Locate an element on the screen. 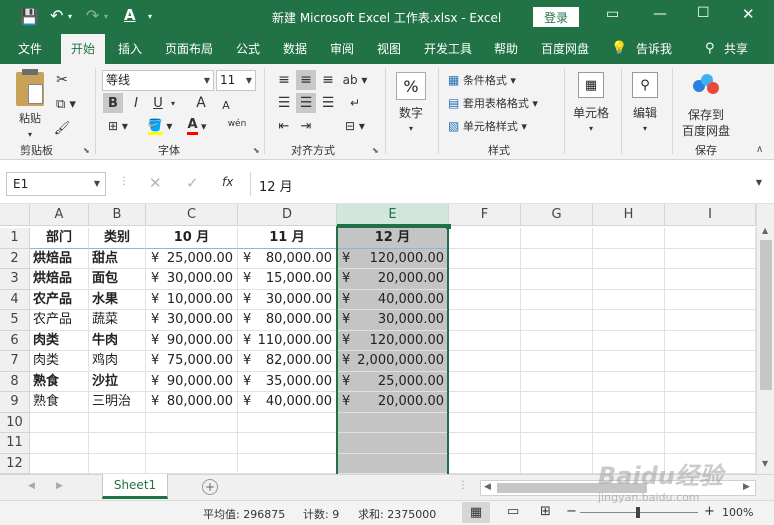 The height and width of the screenshot is (525, 774). table-cell: ¥82,000.00 is located at coordinates (287, 361).